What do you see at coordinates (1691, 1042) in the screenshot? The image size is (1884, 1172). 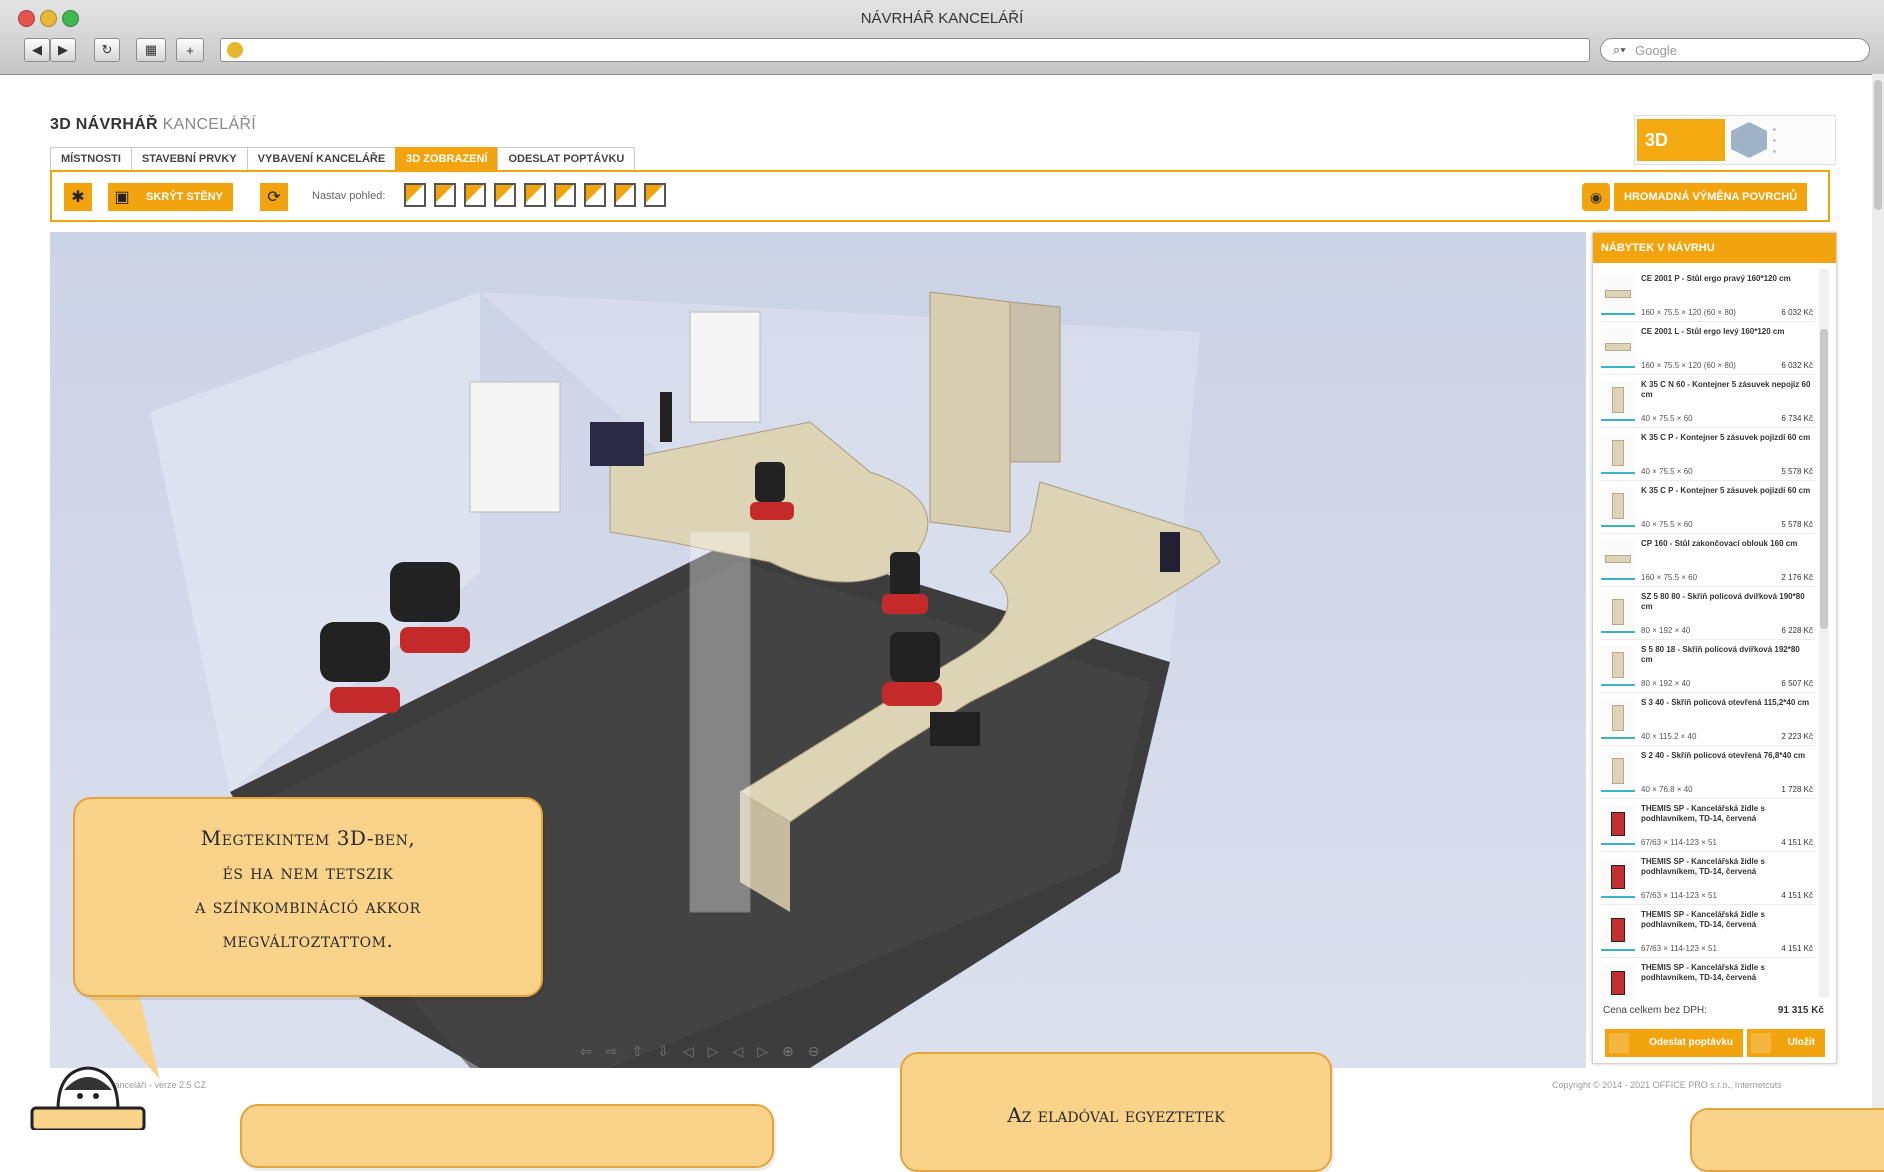 I see `send-inquiry-label: Odeslat poptávku` at bounding box center [1691, 1042].